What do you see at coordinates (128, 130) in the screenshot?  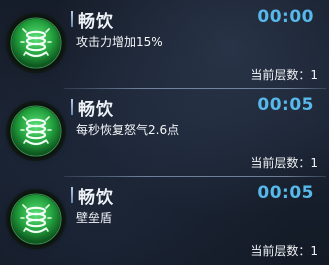 I see `buff-description: 每秒恢复怒气2.6点` at bounding box center [128, 130].